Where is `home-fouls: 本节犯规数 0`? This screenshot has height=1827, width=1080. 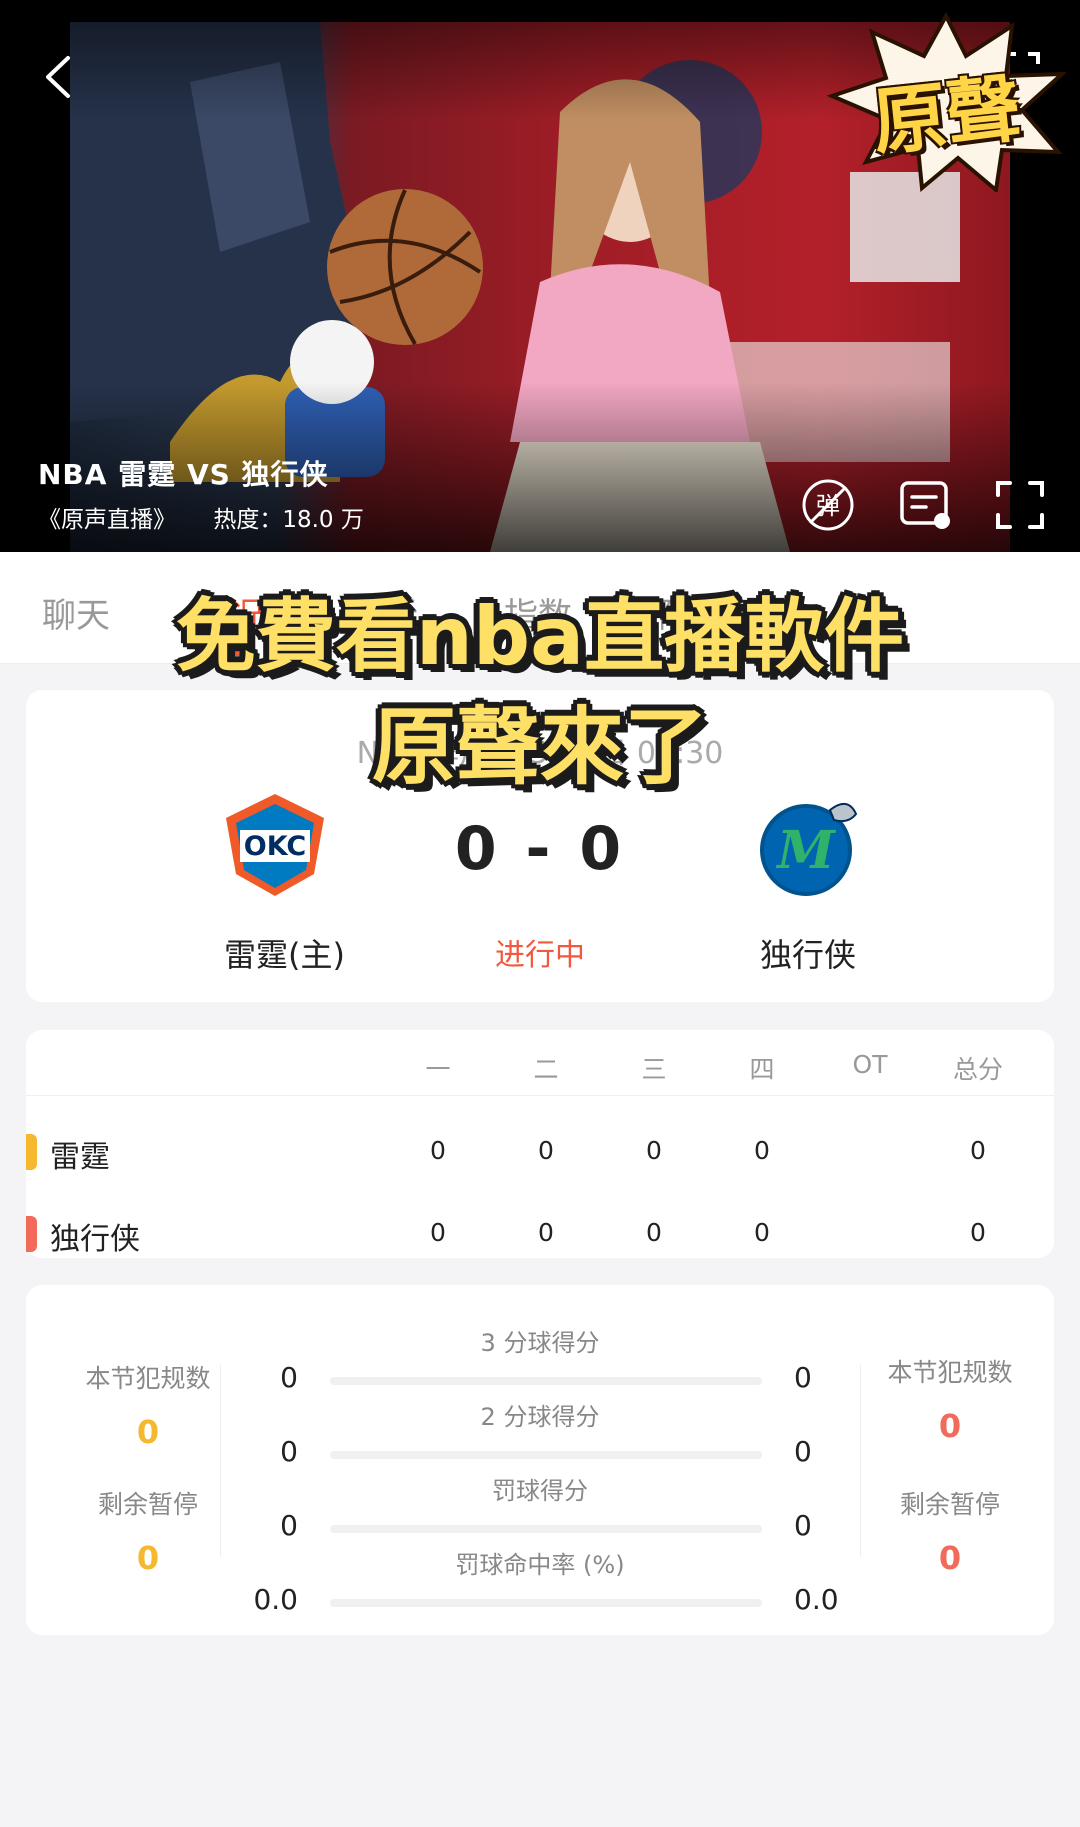 home-fouls: 本节犯规数 0 is located at coordinates (148, 1405).